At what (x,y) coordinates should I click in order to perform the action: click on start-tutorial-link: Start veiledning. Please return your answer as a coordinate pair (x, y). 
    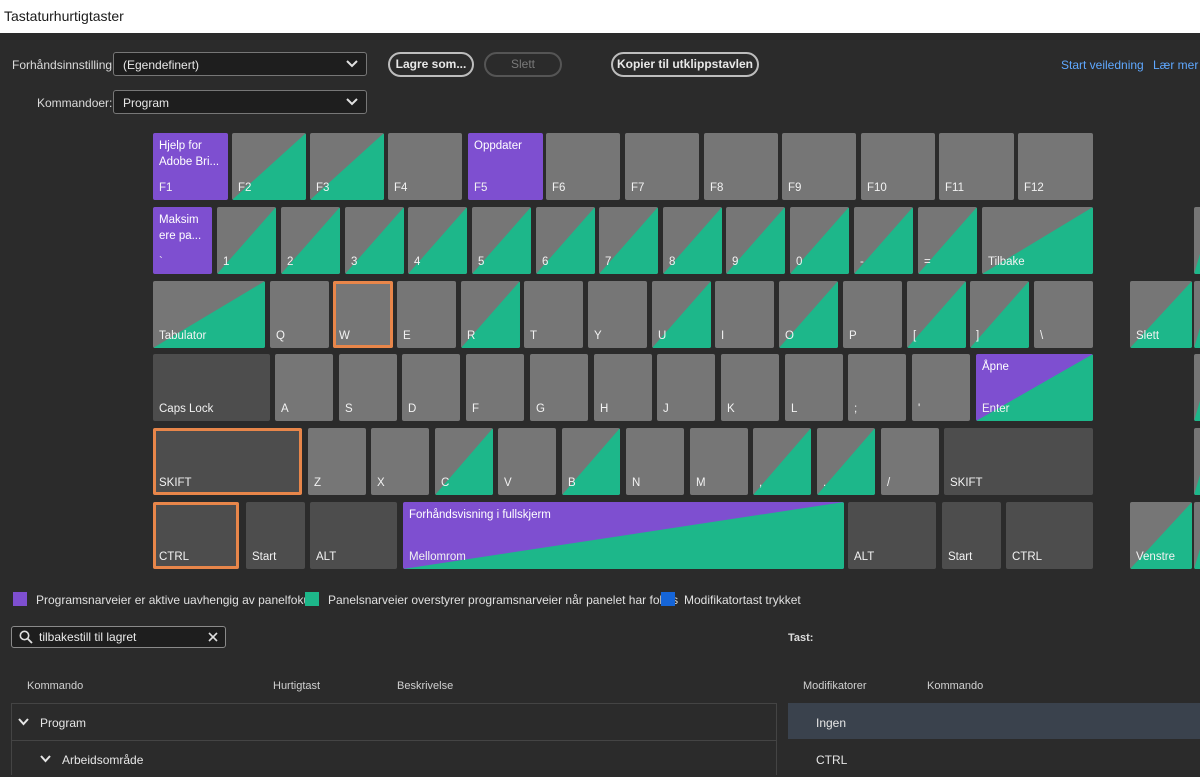
    Looking at the image, I should click on (1102, 65).